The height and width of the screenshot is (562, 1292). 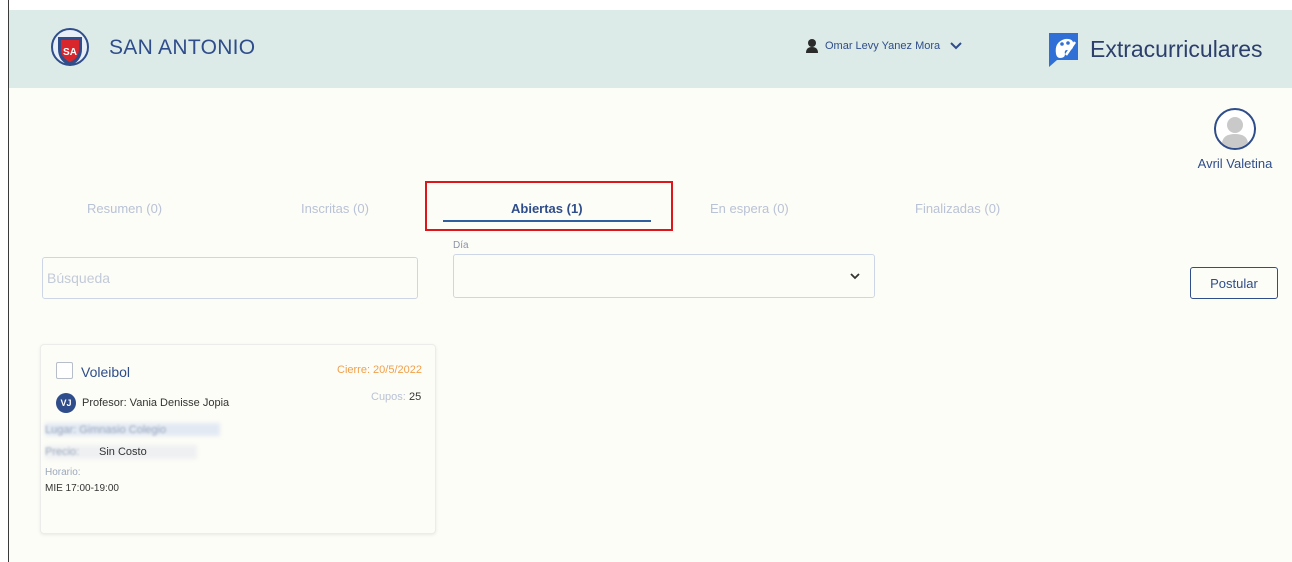 What do you see at coordinates (124, 208) in the screenshot?
I see `tab-resumen: Resumen (0)` at bounding box center [124, 208].